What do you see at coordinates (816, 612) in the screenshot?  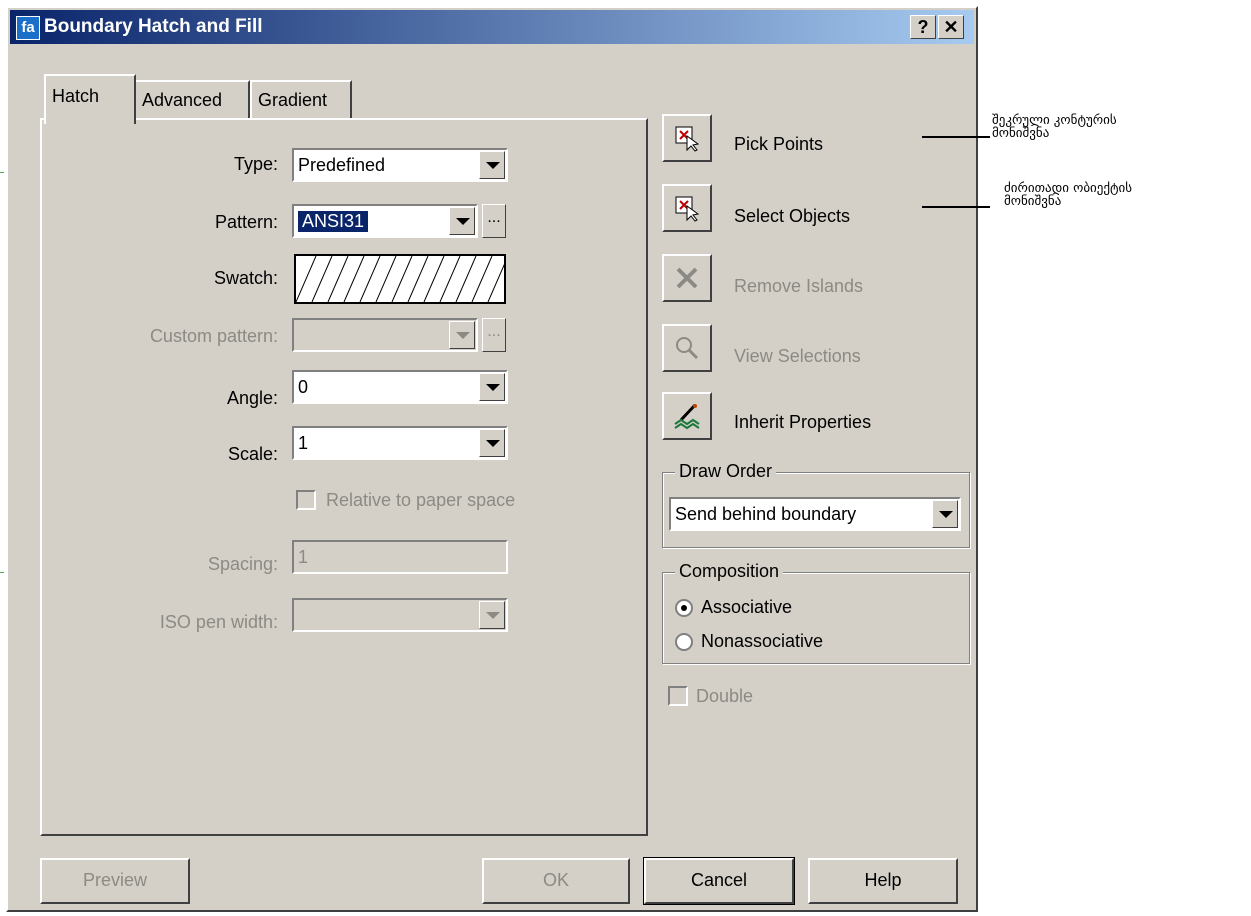 I see `composition-group: Composition Associative Nonassociative` at bounding box center [816, 612].